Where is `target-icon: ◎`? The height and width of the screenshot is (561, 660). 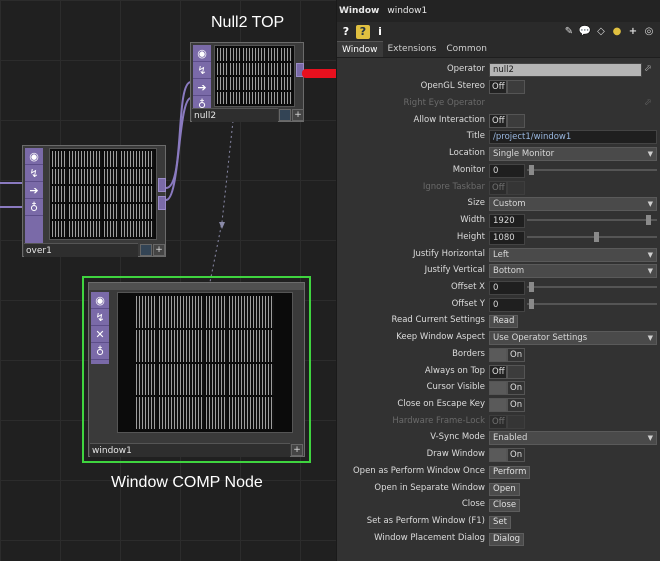
target-icon: ◎ is located at coordinates (649, 32).